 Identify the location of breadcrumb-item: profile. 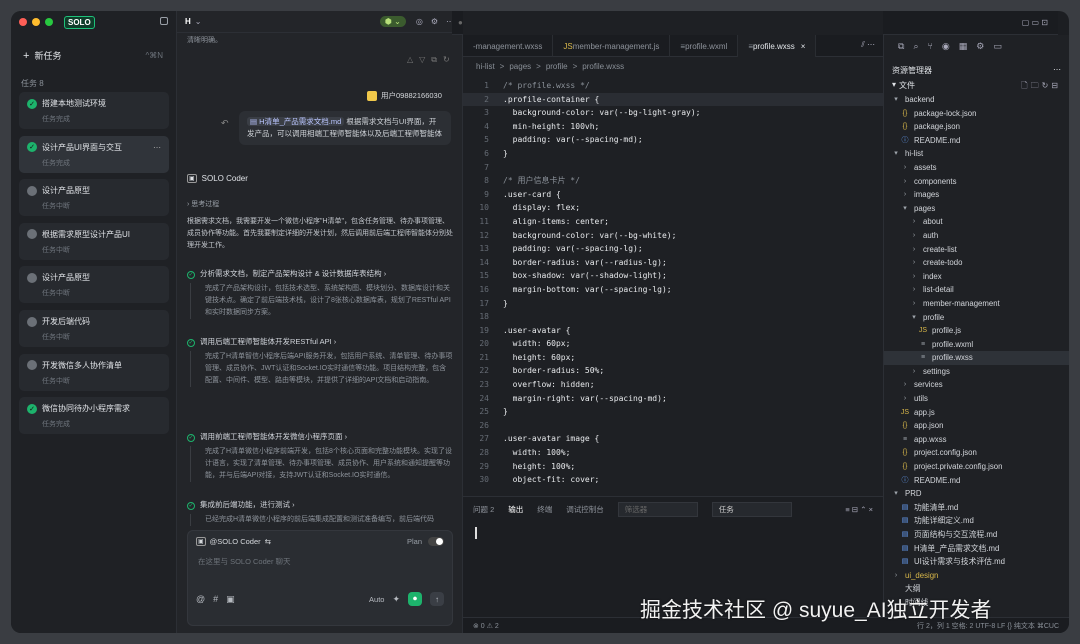
(557, 66).